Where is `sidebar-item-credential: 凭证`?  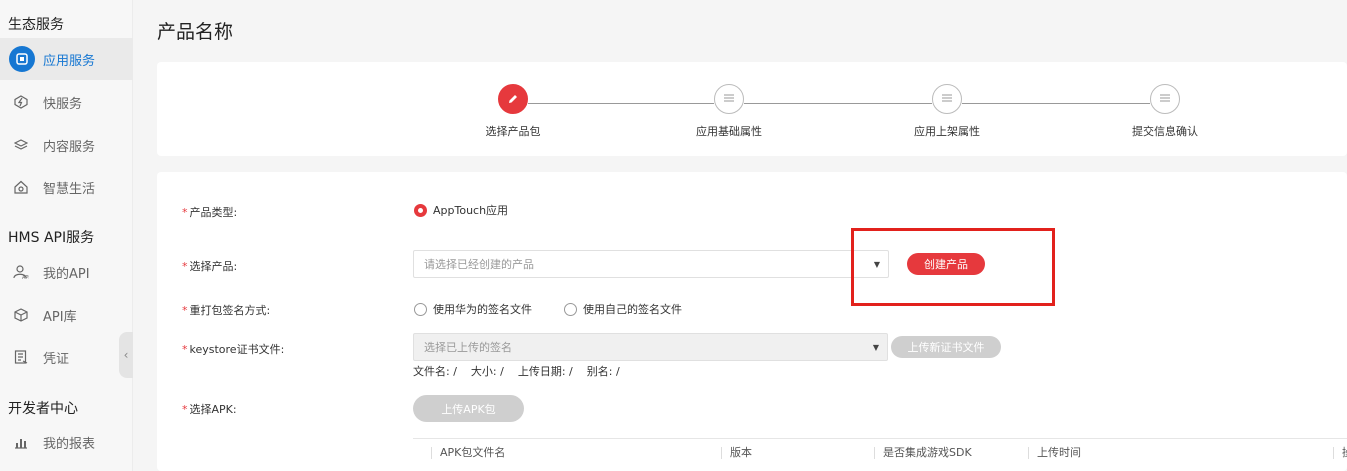 sidebar-item-credential: 凭证 is located at coordinates (66, 357).